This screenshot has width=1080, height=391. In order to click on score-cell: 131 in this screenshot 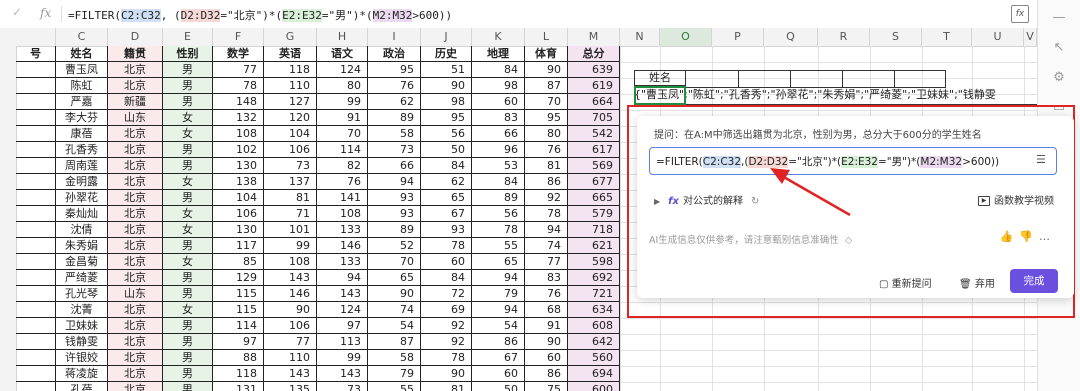, I will do `click(238, 386)`.